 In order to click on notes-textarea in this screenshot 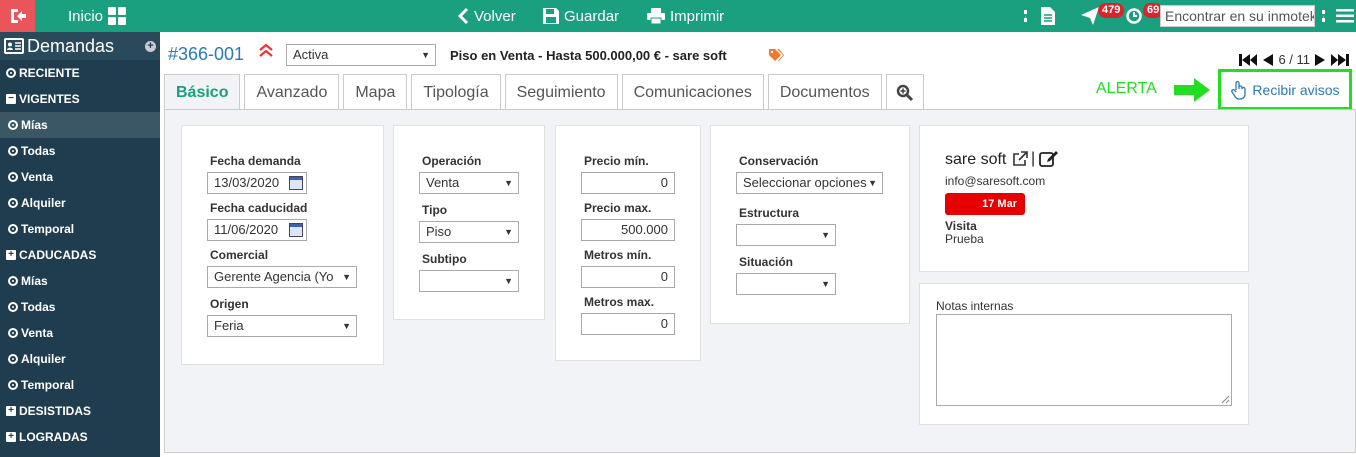, I will do `click(1084, 360)`.